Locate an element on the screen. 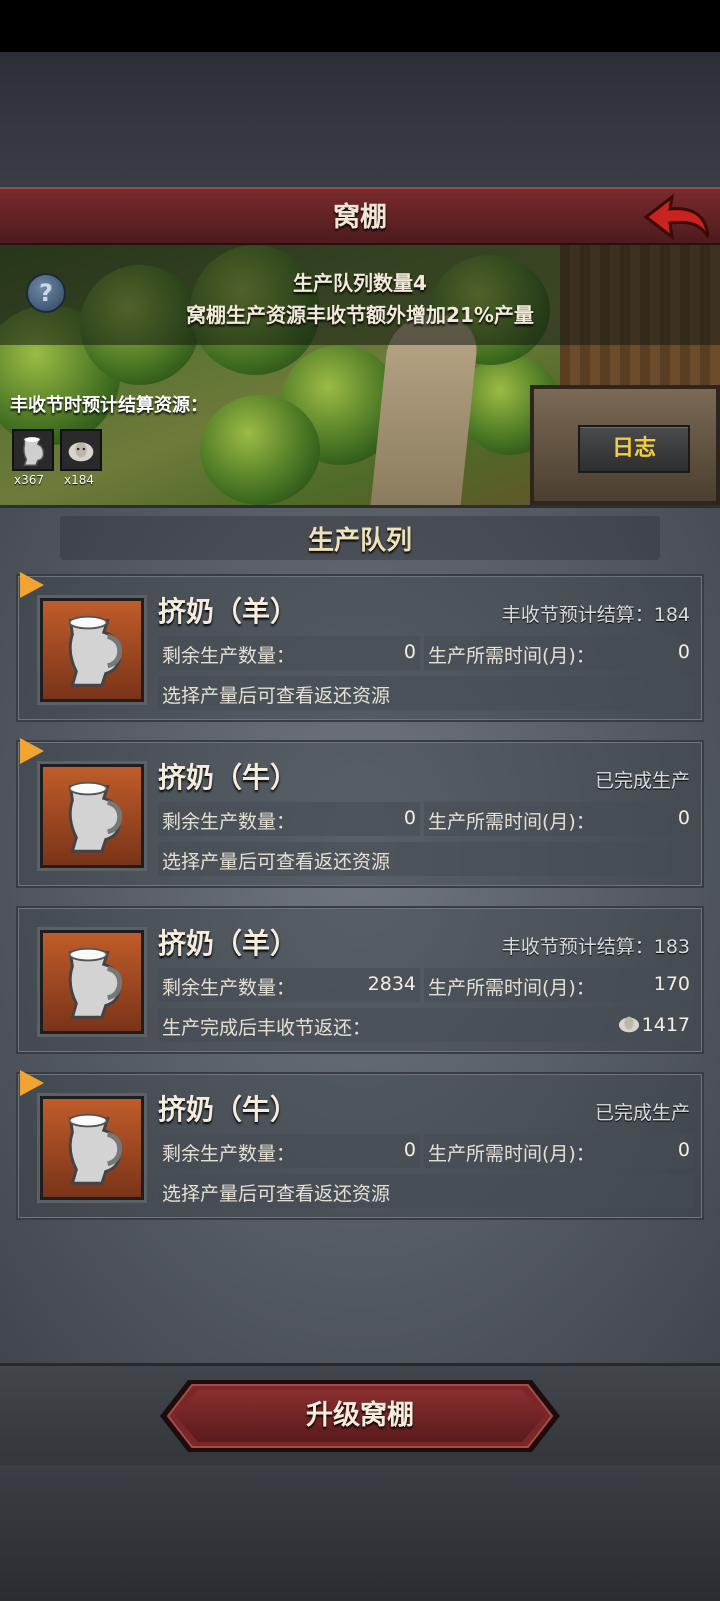 The height and width of the screenshot is (1601, 720). remaining-row: 剩余生产数量： 2834 is located at coordinates (289, 985).